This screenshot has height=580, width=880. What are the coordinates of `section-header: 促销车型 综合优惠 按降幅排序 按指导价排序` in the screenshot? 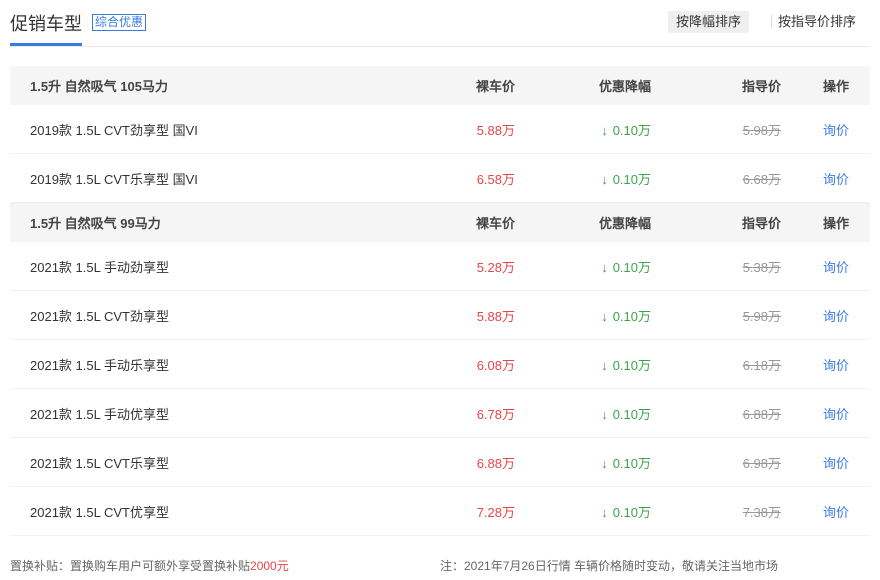 It's located at (440, 23).